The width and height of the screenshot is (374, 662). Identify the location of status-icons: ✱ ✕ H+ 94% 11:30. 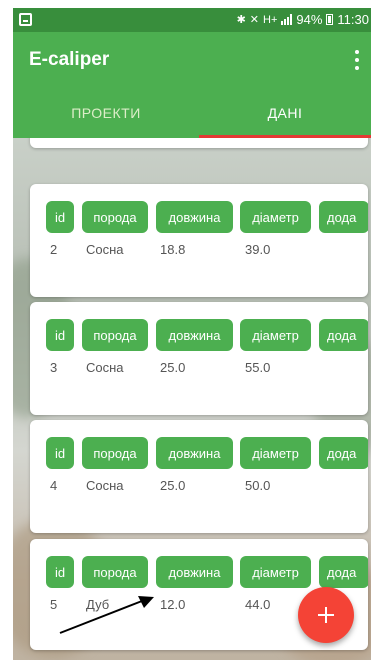
(303, 19).